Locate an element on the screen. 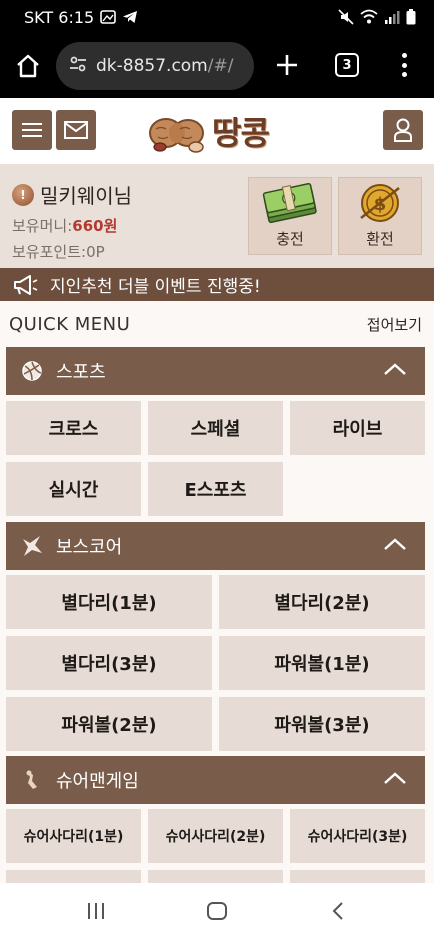  plus-icon is located at coordinates (287, 65).